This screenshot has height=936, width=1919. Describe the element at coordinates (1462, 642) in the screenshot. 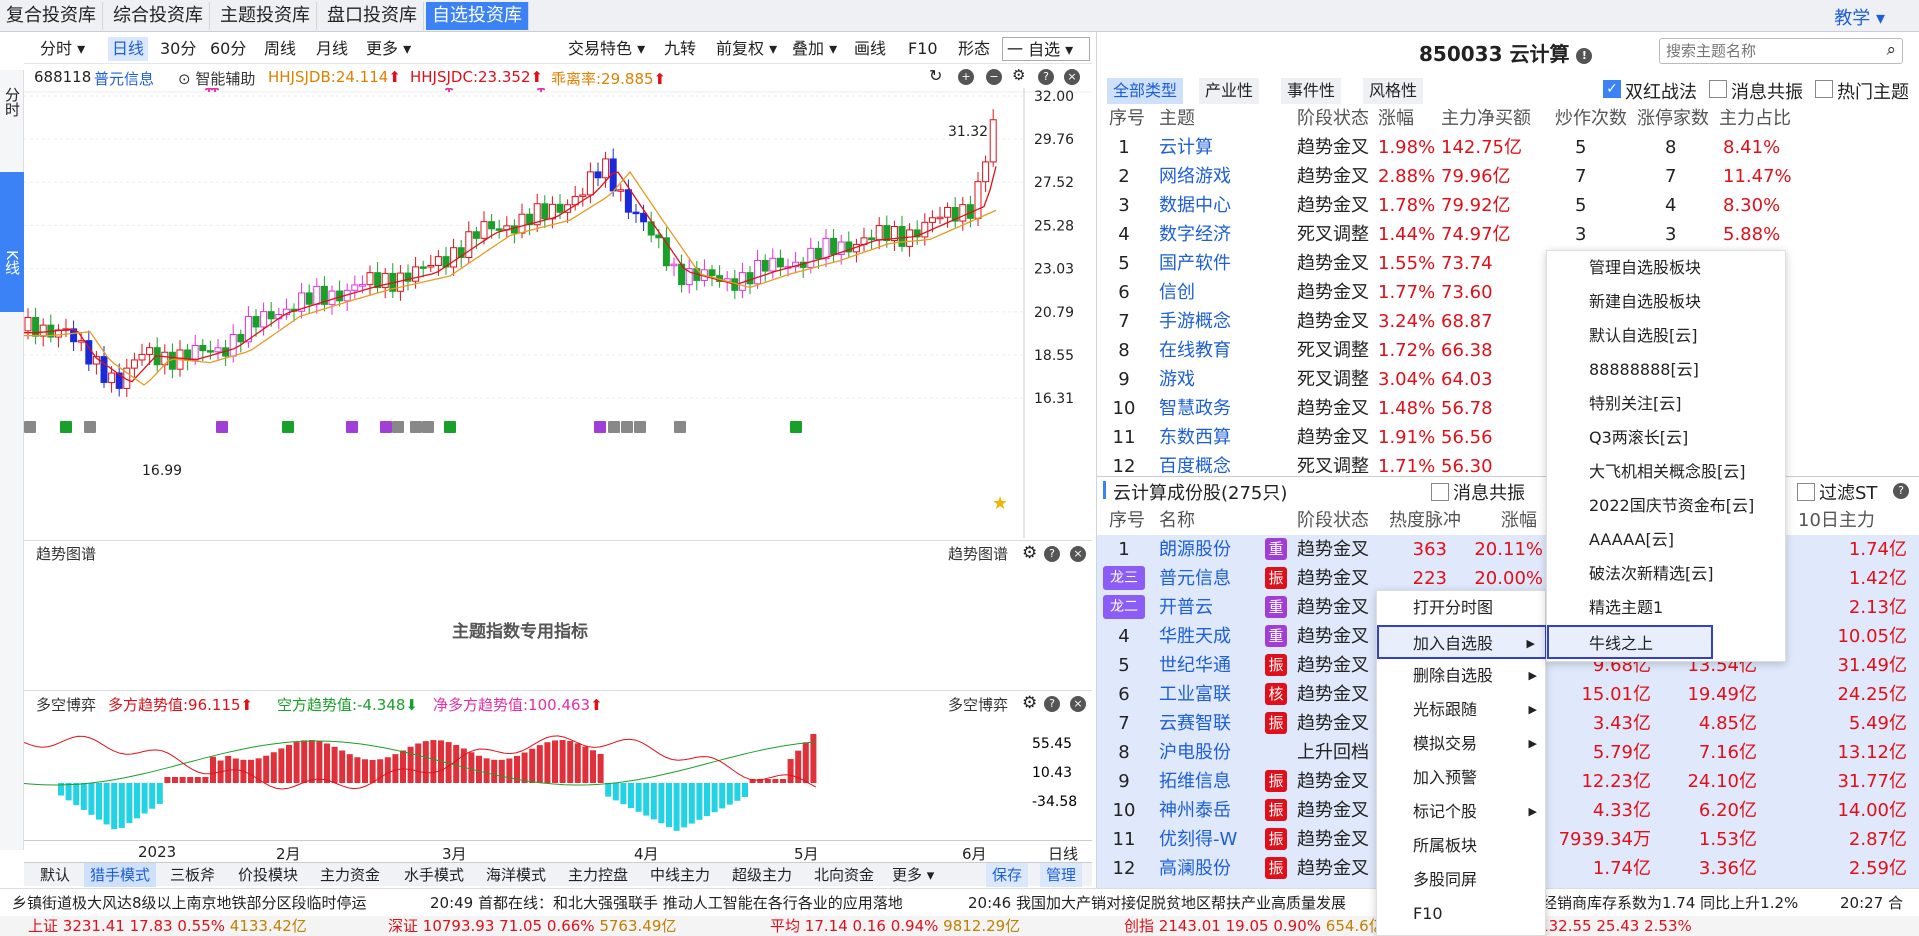

I see `context-menu-item: 加入自选股 ▶` at that location.